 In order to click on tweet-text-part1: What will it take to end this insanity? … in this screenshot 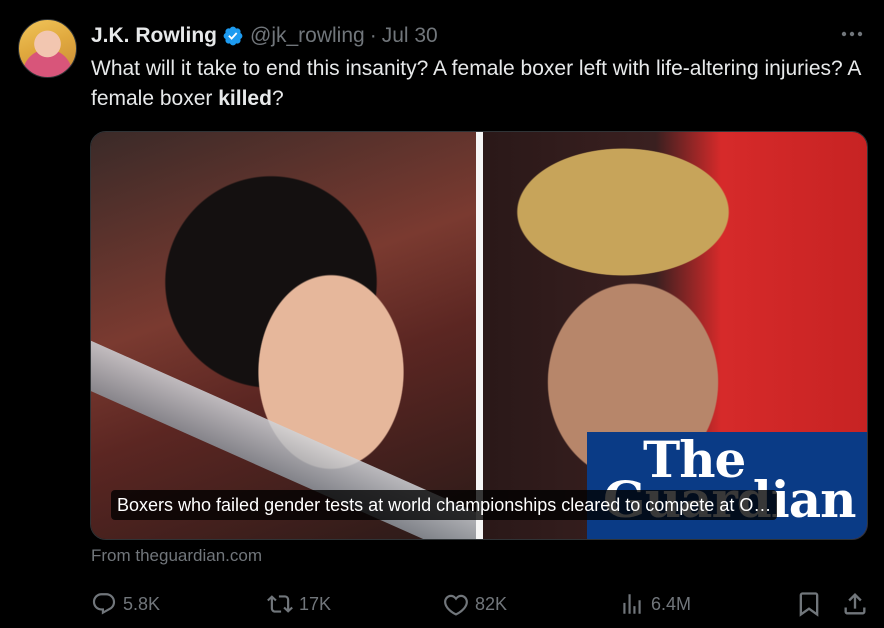, I will do `click(476, 83)`.